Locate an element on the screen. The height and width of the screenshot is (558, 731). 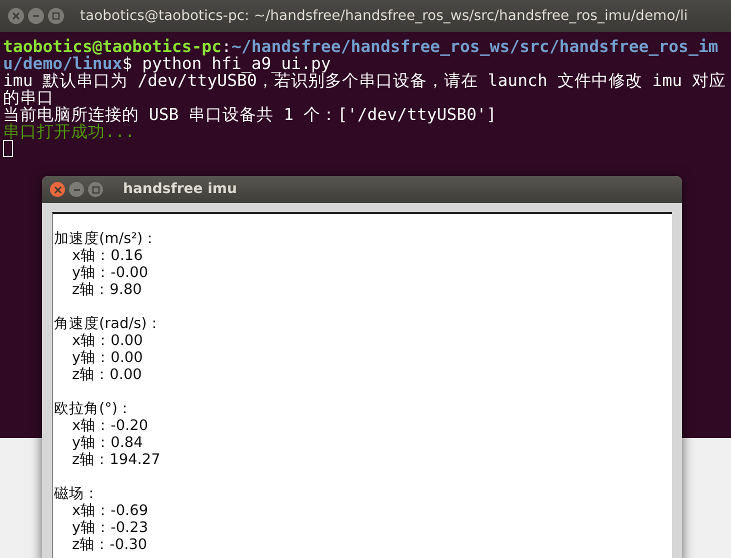
output-line: 当前电脑所连接的 USB 串口设备共 1 个：['/dev/ttyUSB0'] is located at coordinates (249, 114).